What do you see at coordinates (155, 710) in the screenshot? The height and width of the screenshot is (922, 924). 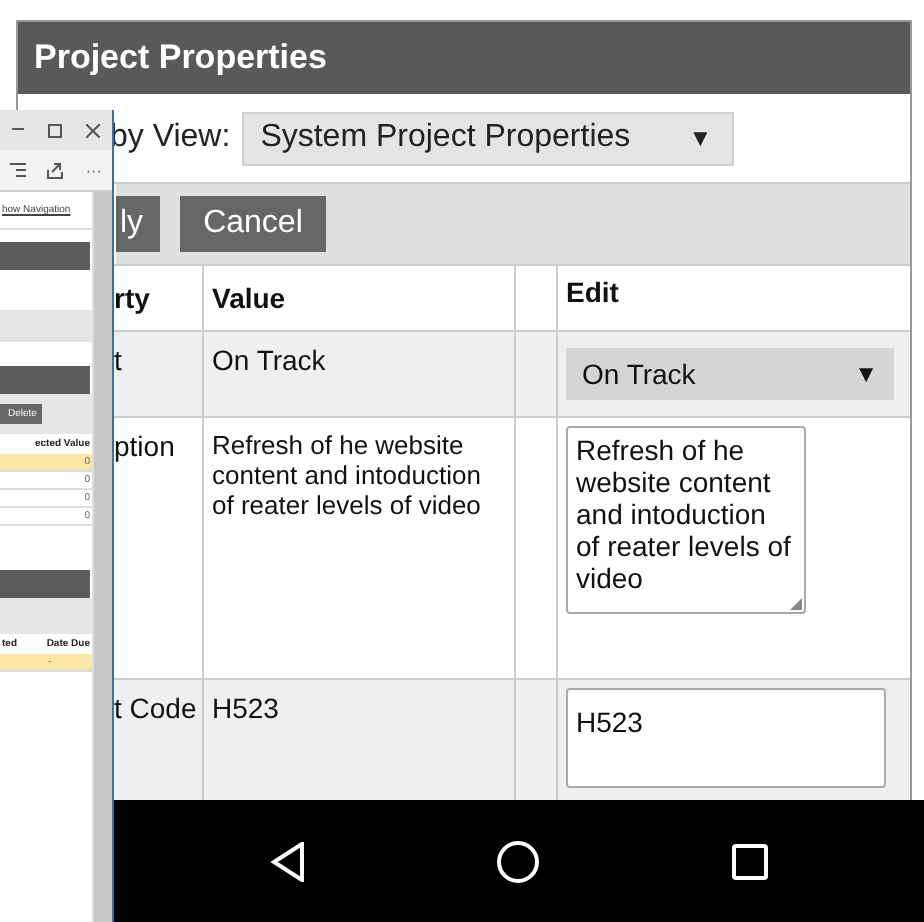 I see `table-cell-text: t Code` at bounding box center [155, 710].